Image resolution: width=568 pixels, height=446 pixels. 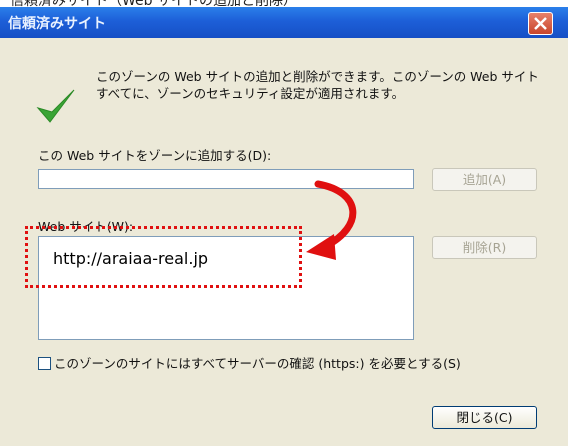 What do you see at coordinates (484, 179) in the screenshot?
I see `add-button: 追加(A)` at bounding box center [484, 179].